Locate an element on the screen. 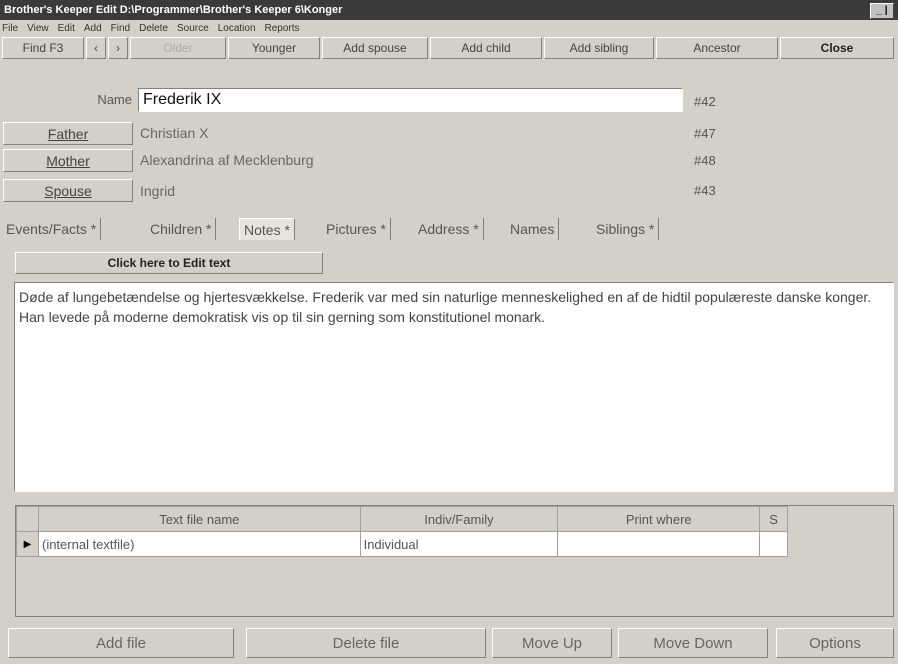  menu-reports: Reports is located at coordinates (282, 28).